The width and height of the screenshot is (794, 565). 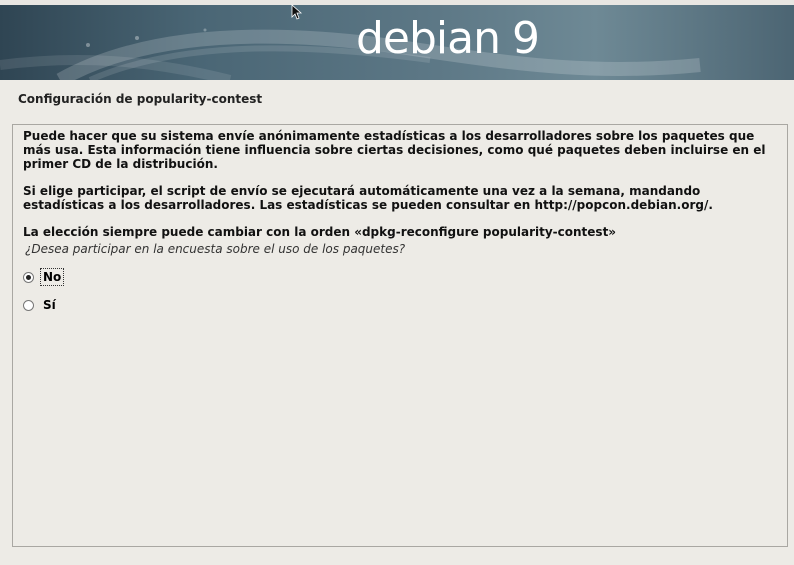 I want to click on page-title: Configuración de popularity-contest, so click(x=140, y=99).